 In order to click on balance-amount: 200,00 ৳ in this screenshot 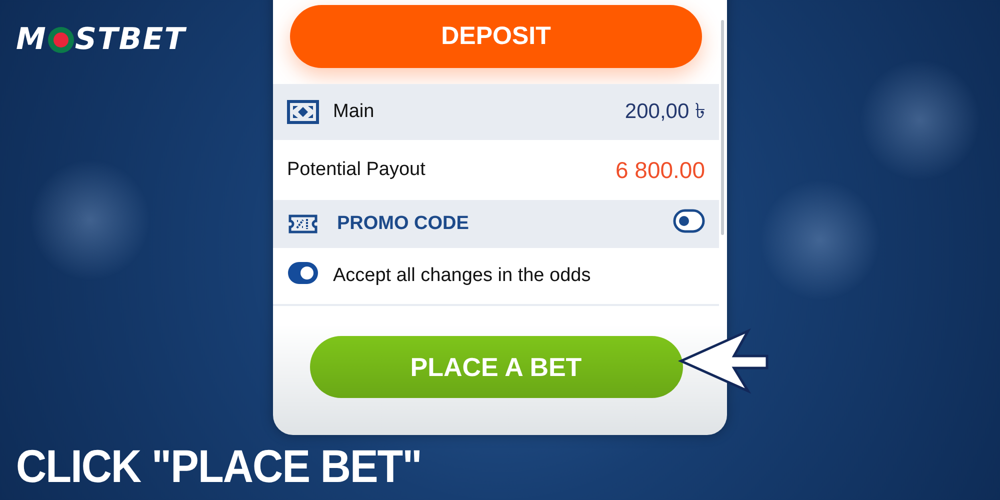, I will do `click(664, 111)`.